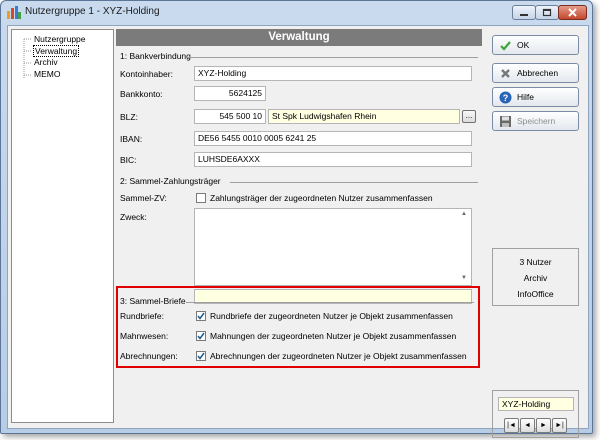  I want to click on minimize-button, so click(524, 12).